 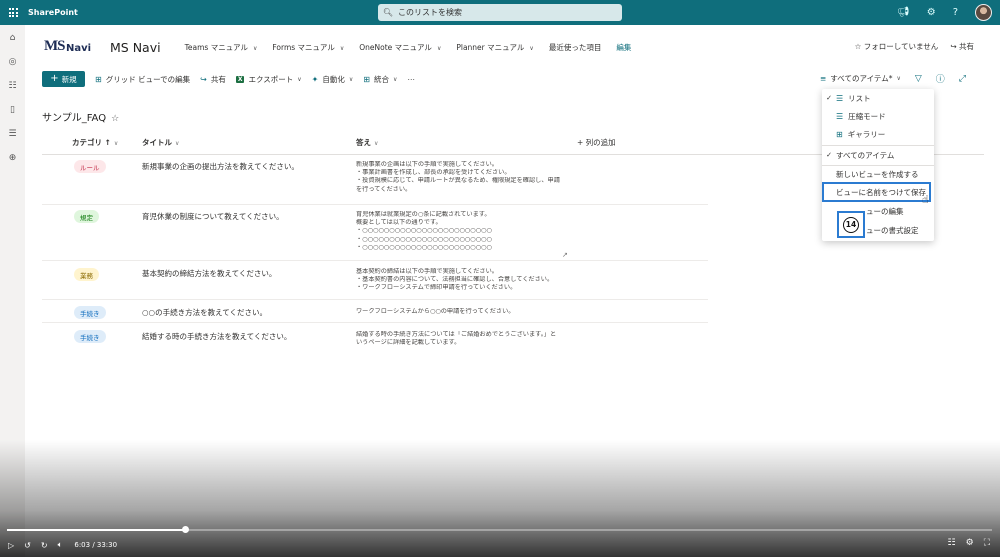 What do you see at coordinates (135, 47) in the screenshot?
I see `site-title: MS Navi` at bounding box center [135, 47].